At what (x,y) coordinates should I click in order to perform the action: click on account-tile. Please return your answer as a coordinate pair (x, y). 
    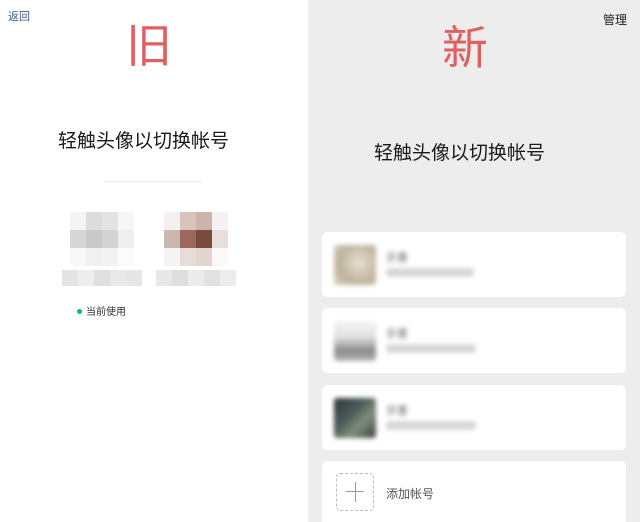
    Looking at the image, I should click on (196, 249).